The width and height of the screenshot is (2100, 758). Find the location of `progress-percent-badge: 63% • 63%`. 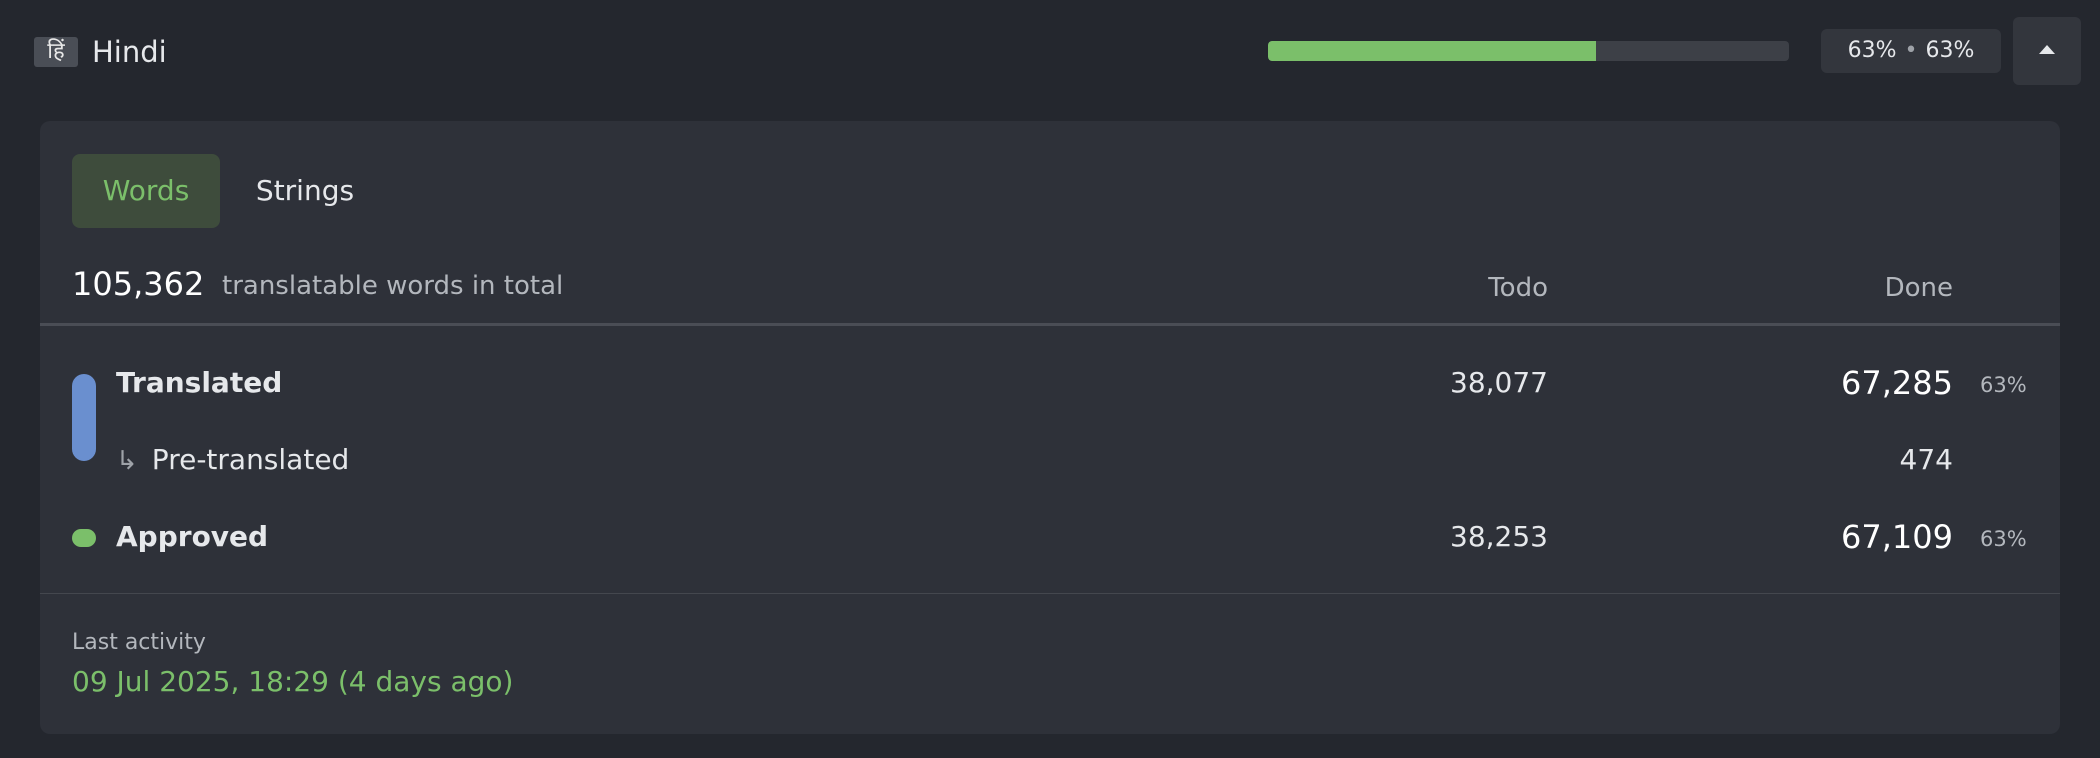

progress-percent-badge: 63% • 63% is located at coordinates (1911, 51).